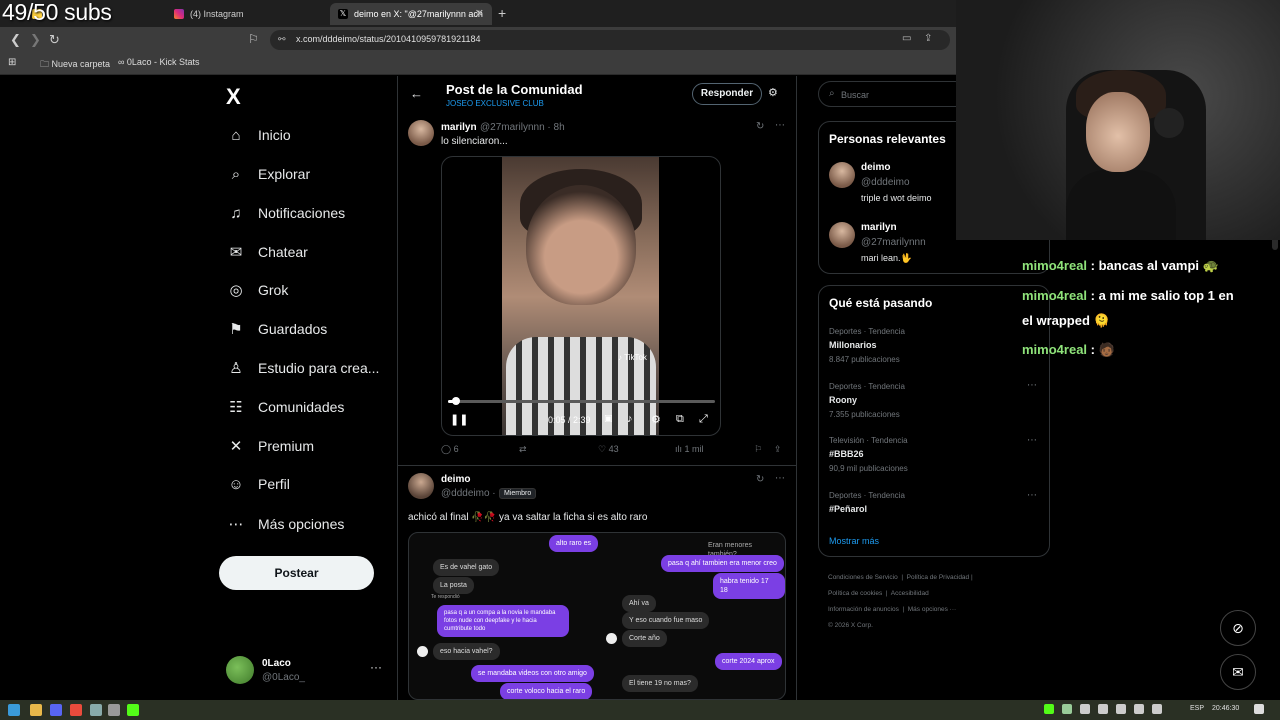  I want to click on x-logo-icon: X, so click(233, 97).